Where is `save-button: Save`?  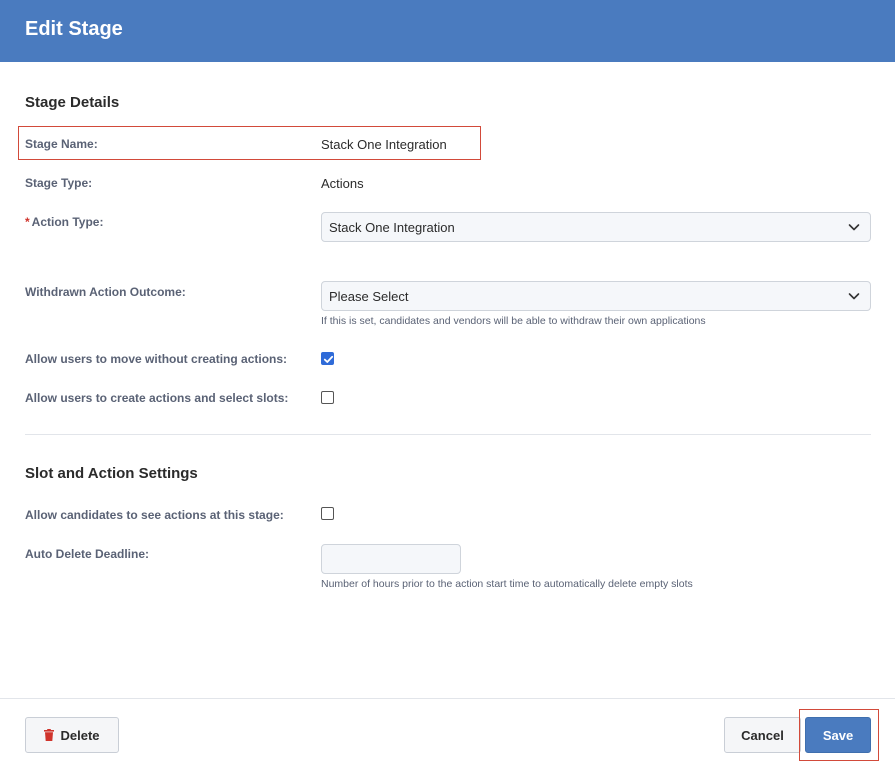
save-button: Save is located at coordinates (838, 735).